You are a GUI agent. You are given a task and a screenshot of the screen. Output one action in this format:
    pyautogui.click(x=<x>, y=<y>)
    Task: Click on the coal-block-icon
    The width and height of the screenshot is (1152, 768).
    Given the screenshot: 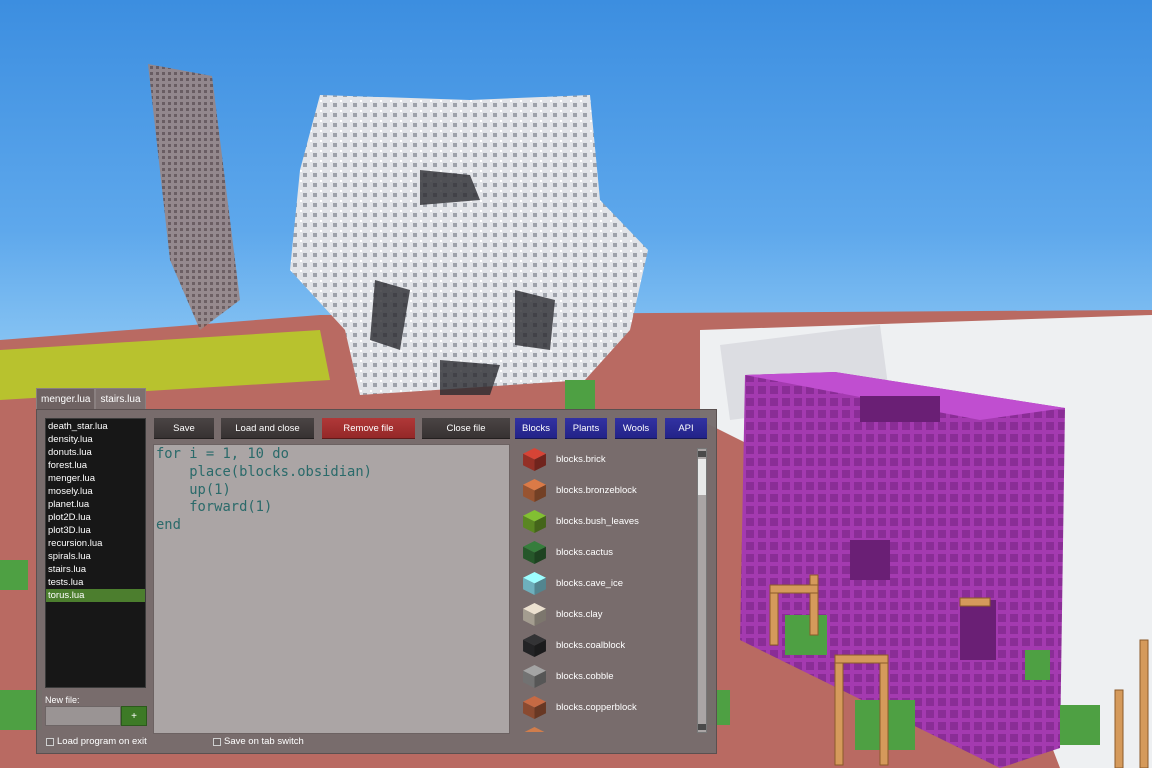 What is the action you would take?
    pyautogui.click(x=534, y=645)
    